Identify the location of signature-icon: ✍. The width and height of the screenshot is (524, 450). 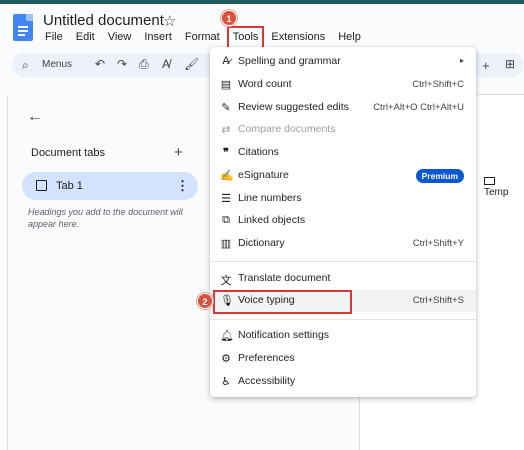
(227, 176).